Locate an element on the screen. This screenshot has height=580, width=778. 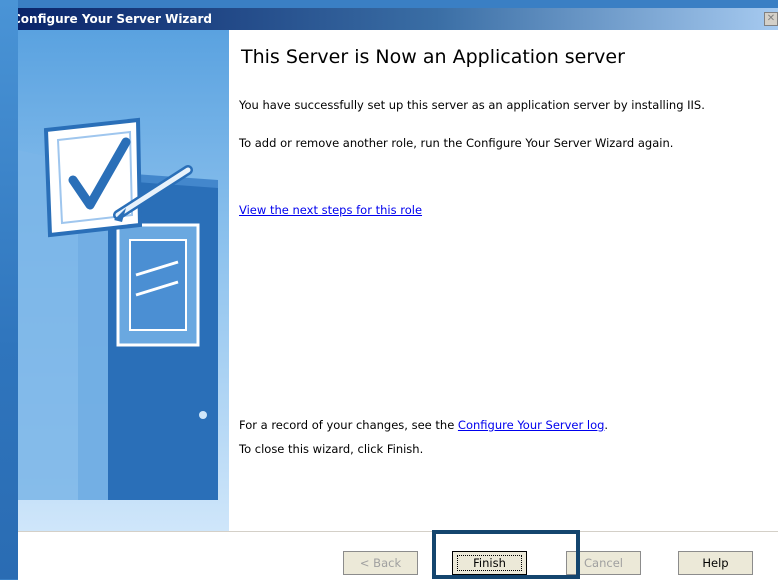
finish-button: Finish is located at coordinates (489, 563).